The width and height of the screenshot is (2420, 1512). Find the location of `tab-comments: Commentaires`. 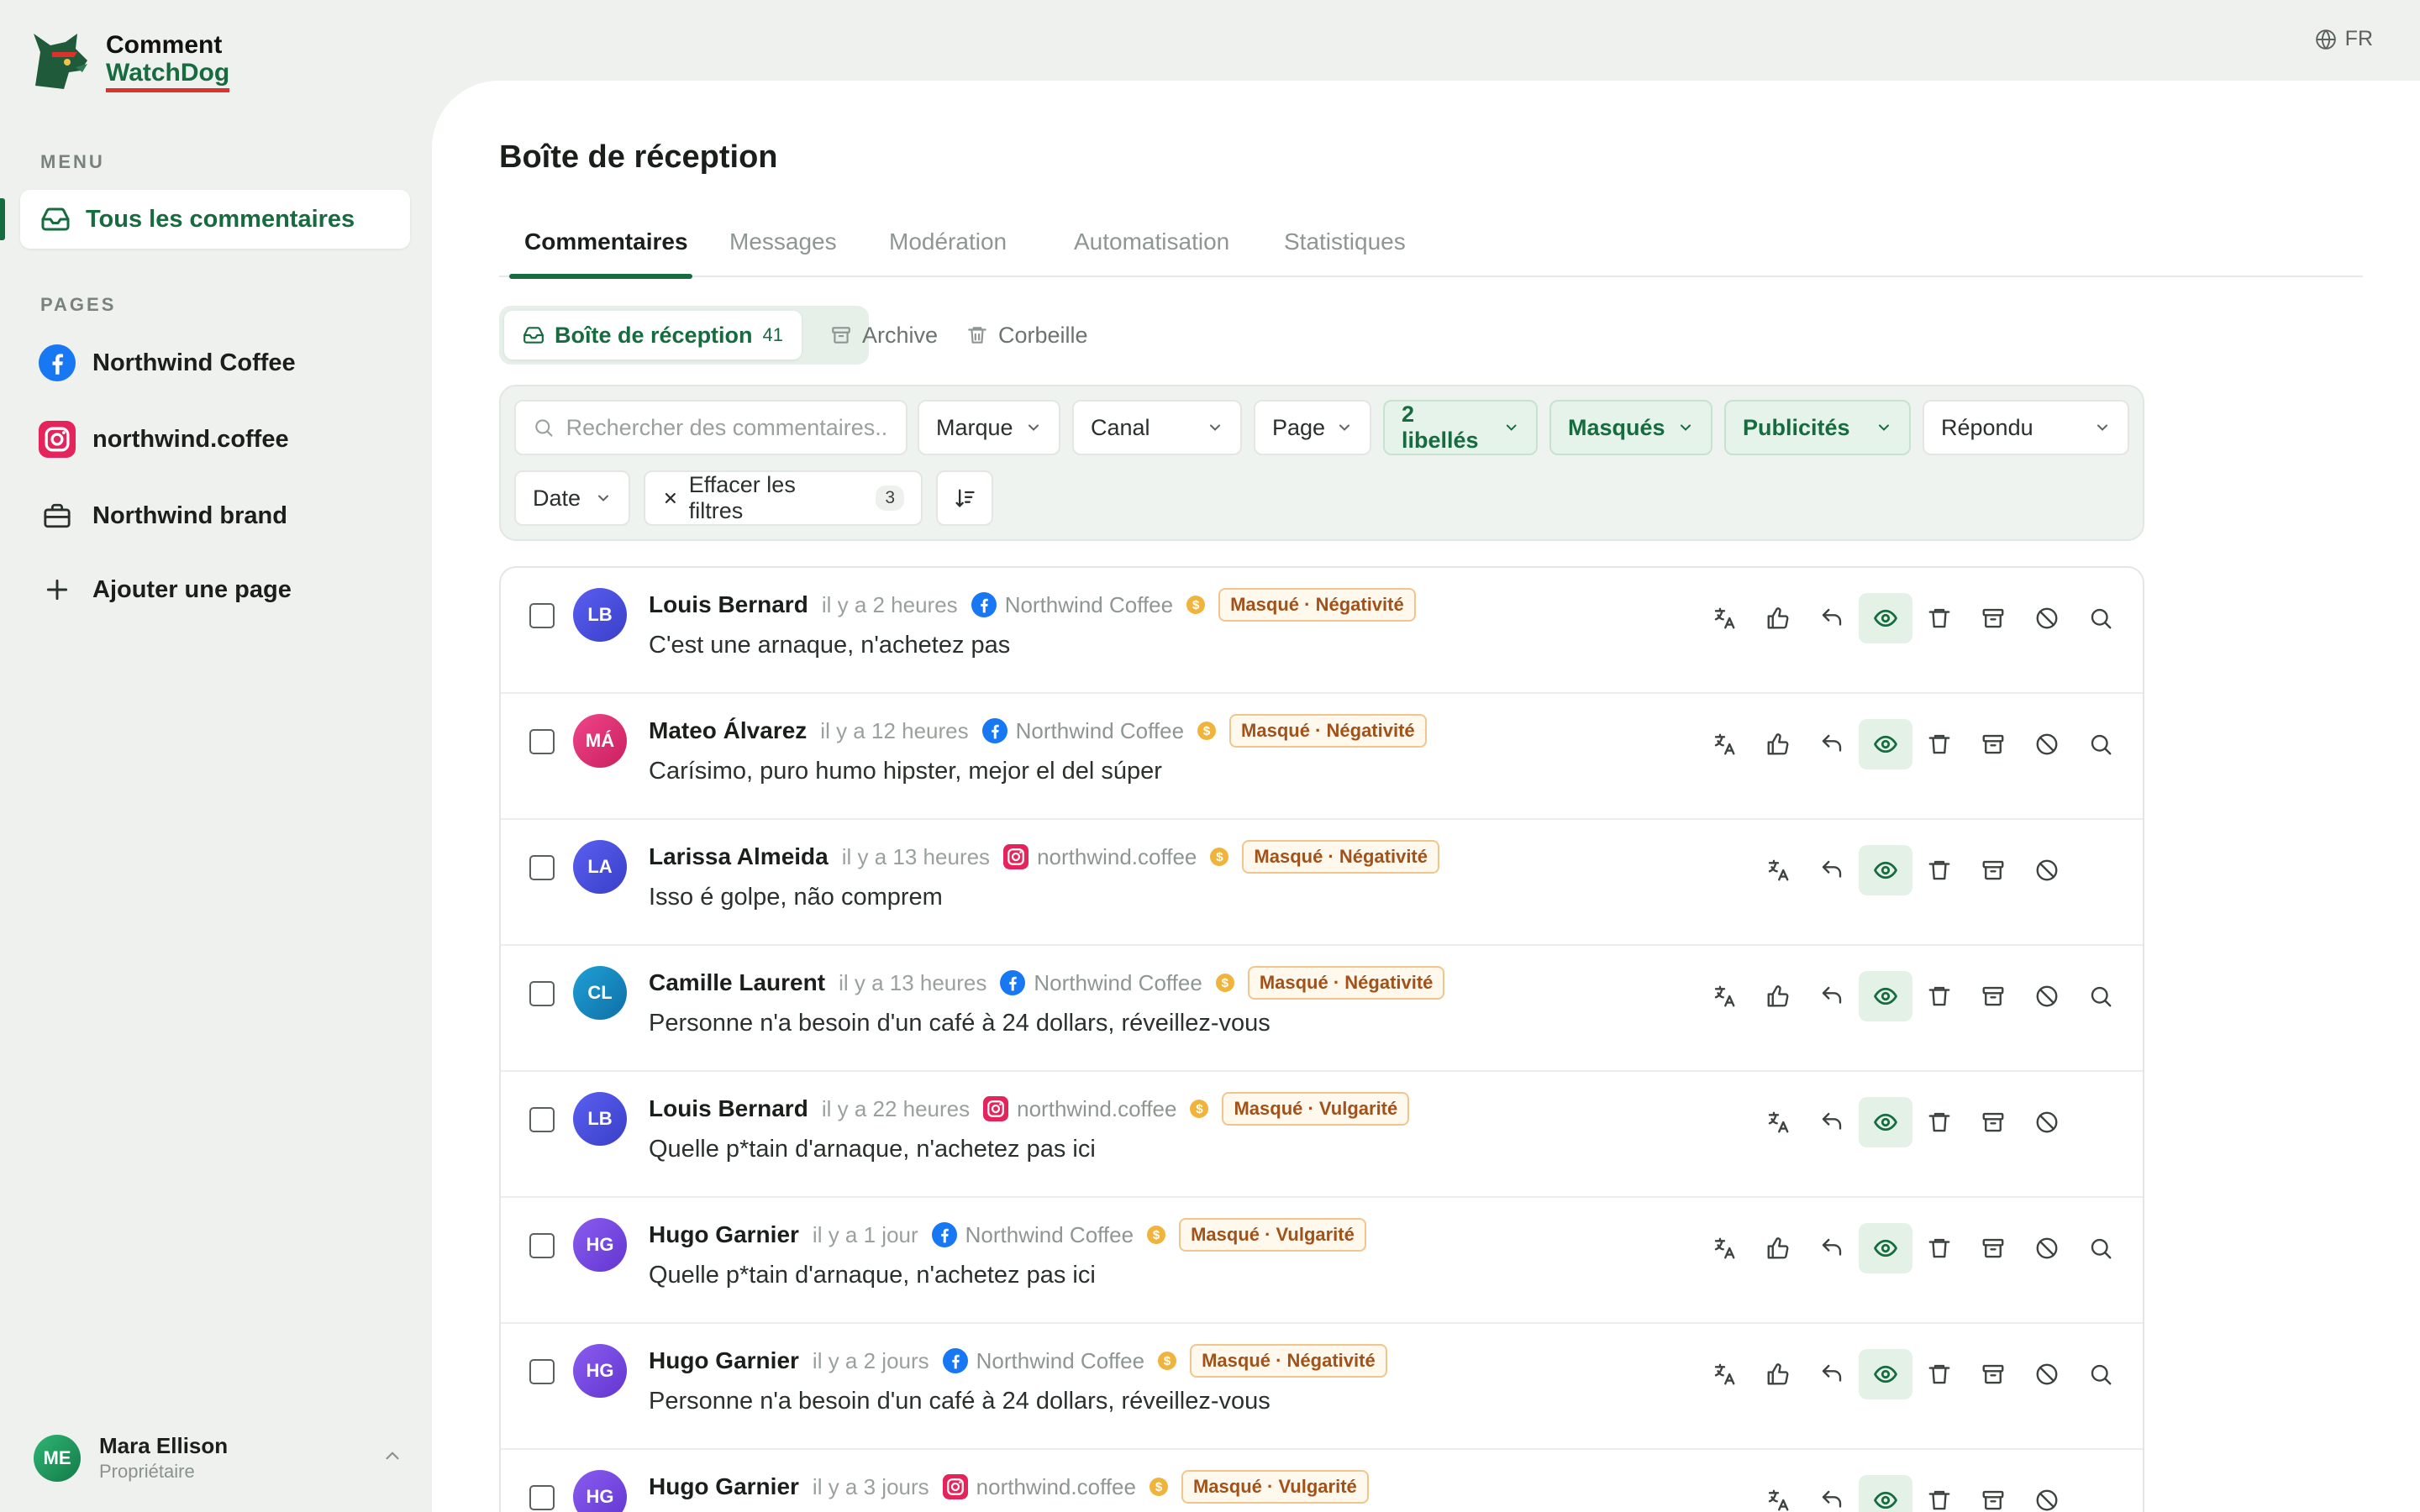

tab-comments: Commentaires is located at coordinates (606, 241).